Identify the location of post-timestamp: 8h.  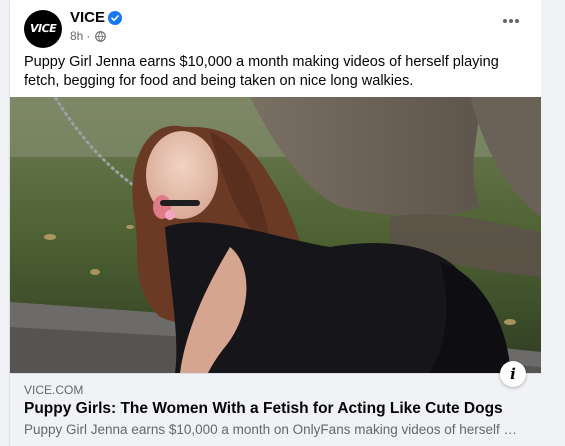
(76, 36).